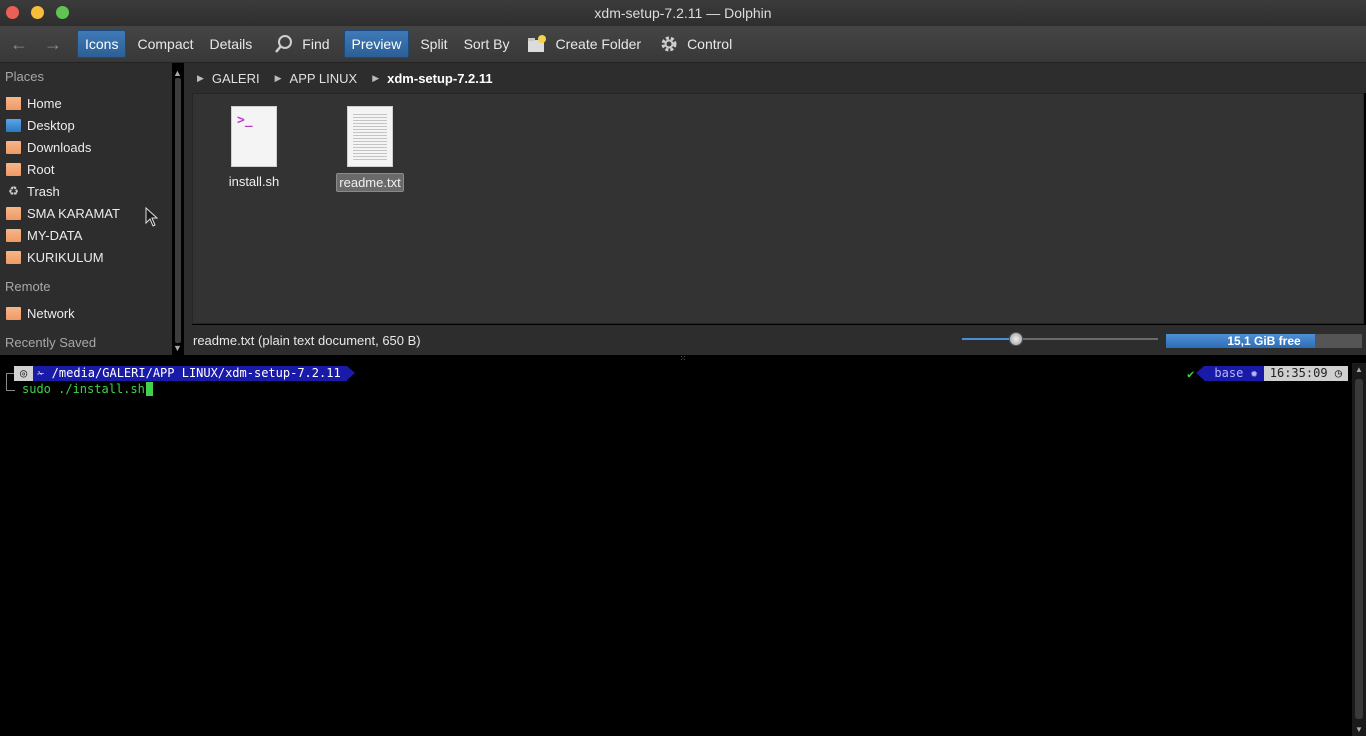 The height and width of the screenshot is (736, 1366). I want to click on view-icons-button: Icons, so click(102, 44).